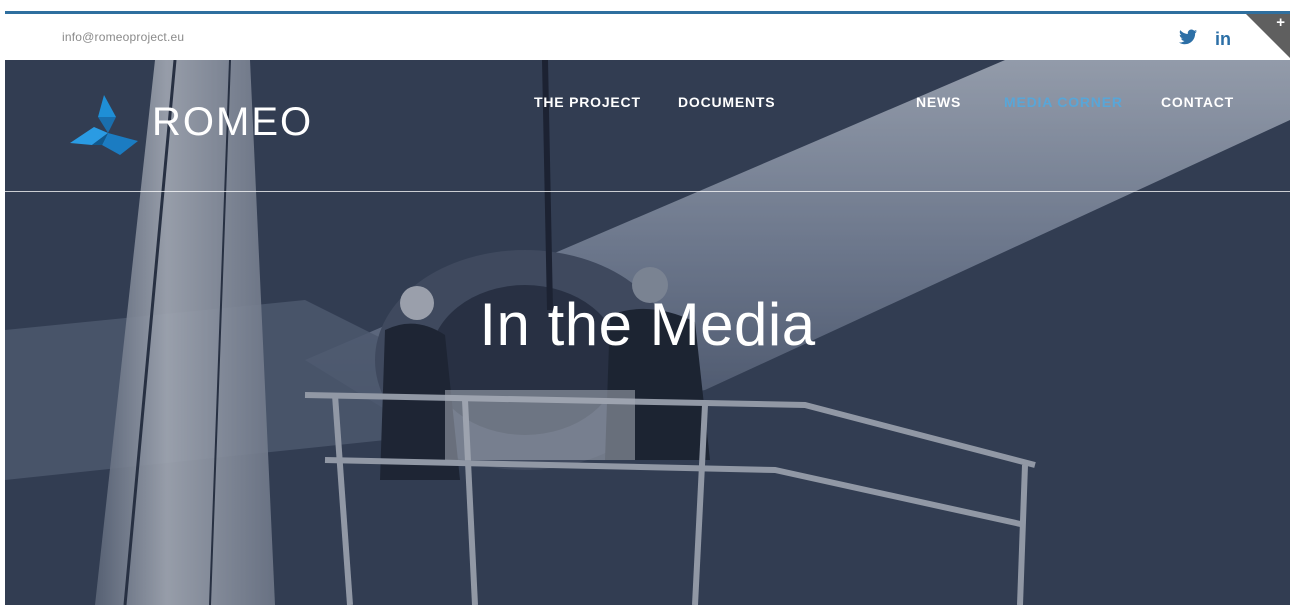 The height and width of the screenshot is (605, 1290). What do you see at coordinates (232, 122) in the screenshot?
I see `brand-wordmark: ROMEO` at bounding box center [232, 122].